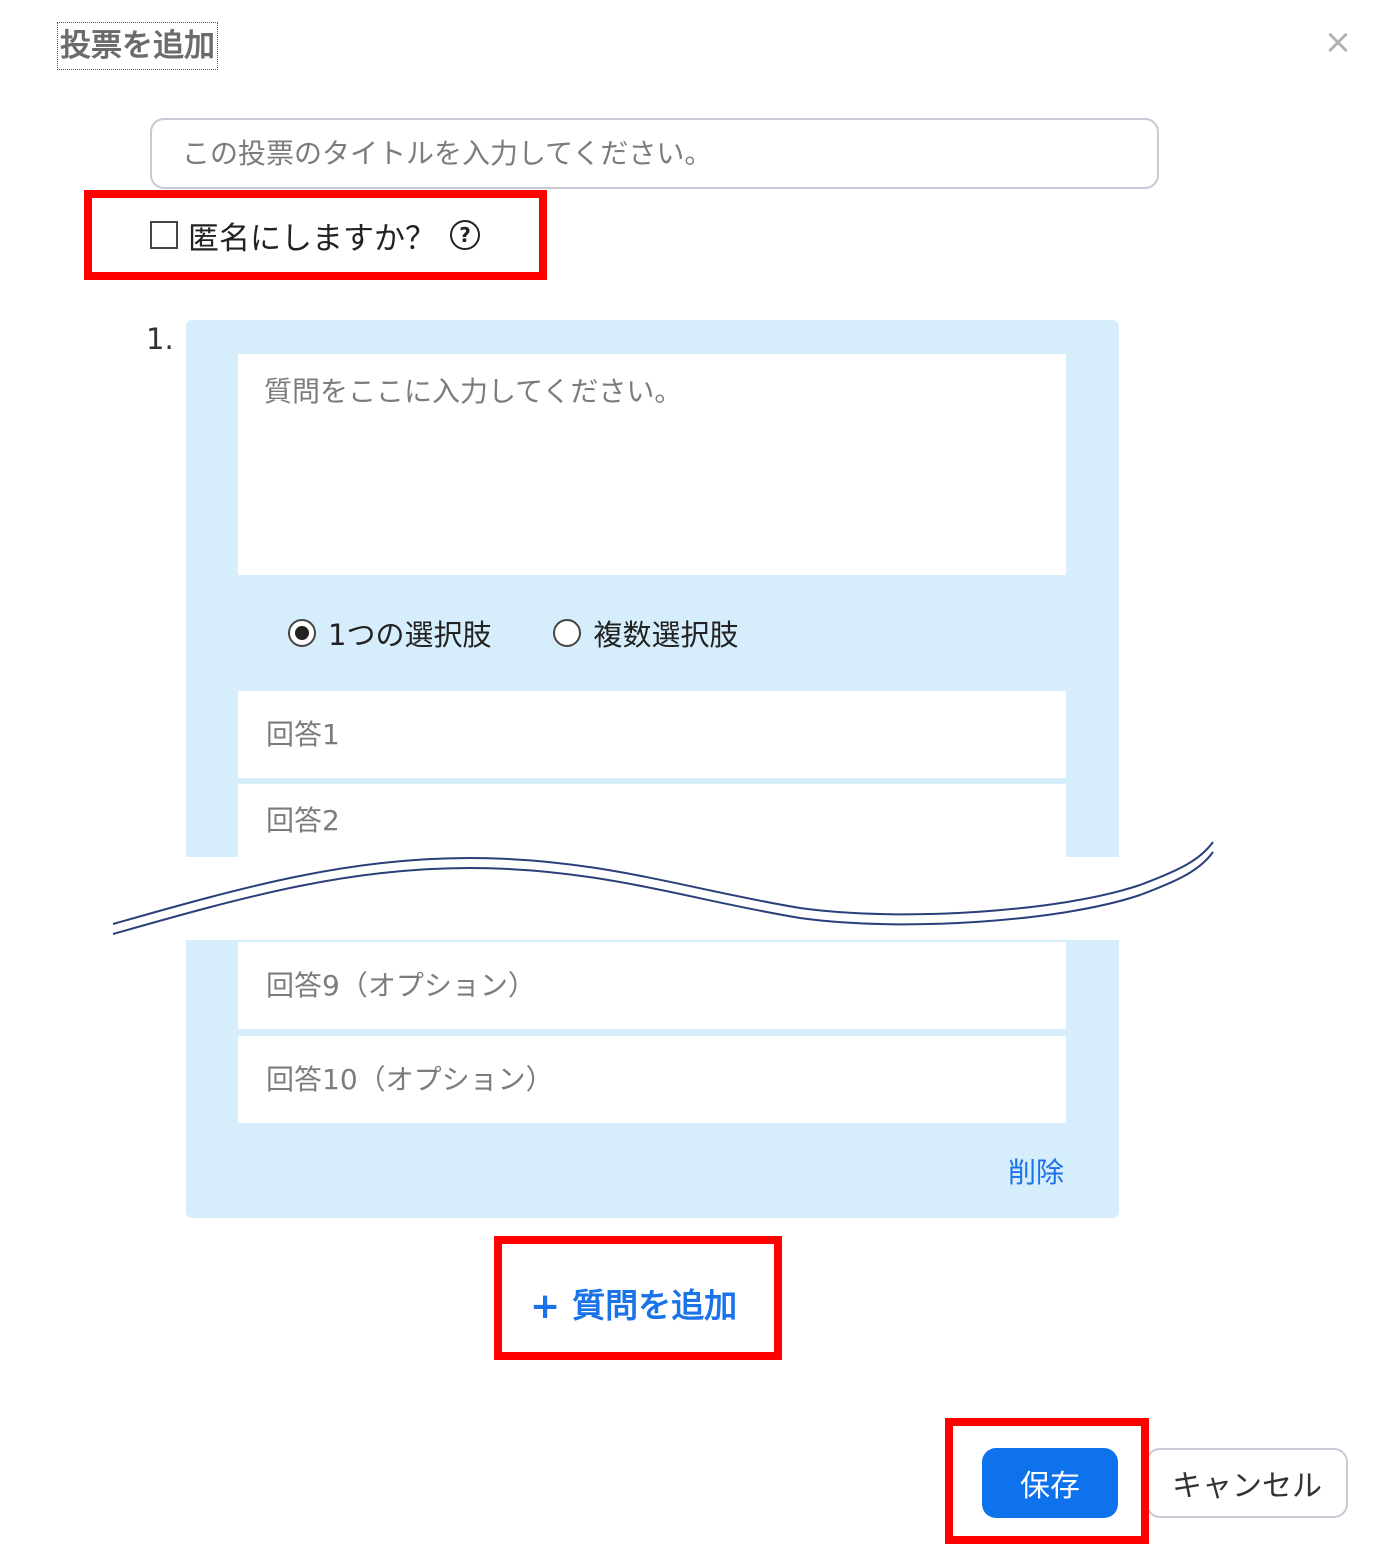 The image size is (1399, 1554). What do you see at coordinates (513, 633) in the screenshot?
I see `choice-type-group: 1つの選択肢 複数選択肢` at bounding box center [513, 633].